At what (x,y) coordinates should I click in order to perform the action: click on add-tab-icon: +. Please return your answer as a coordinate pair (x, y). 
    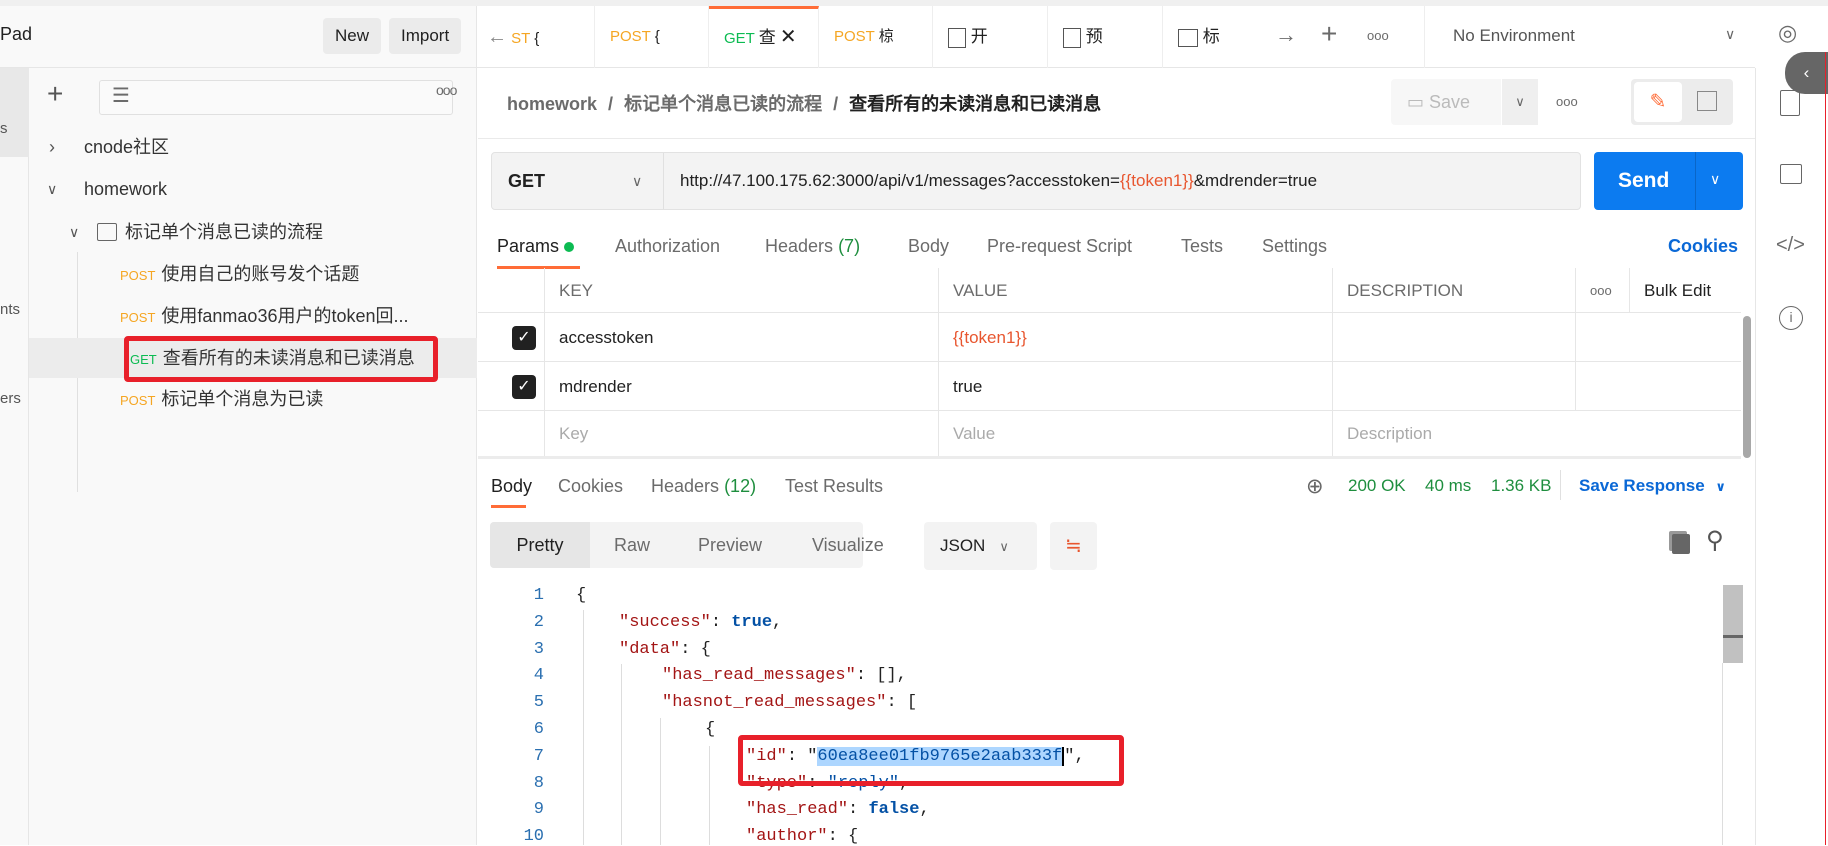
    Looking at the image, I should click on (1329, 34).